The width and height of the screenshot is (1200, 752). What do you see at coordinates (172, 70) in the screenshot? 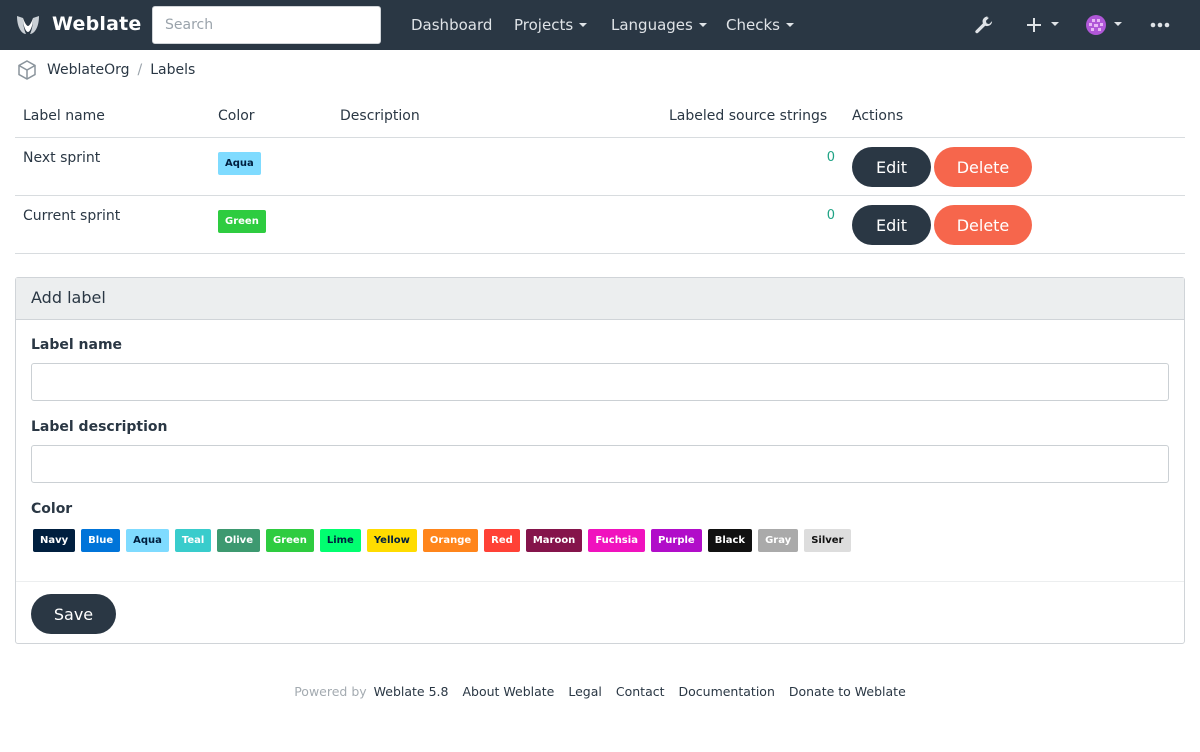
I see `breadcrumb-current-page: Labels` at bounding box center [172, 70].